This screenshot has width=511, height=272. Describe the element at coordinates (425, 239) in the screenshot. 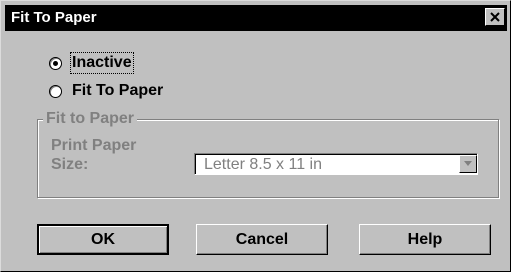

I see `help-button: Help` at that location.